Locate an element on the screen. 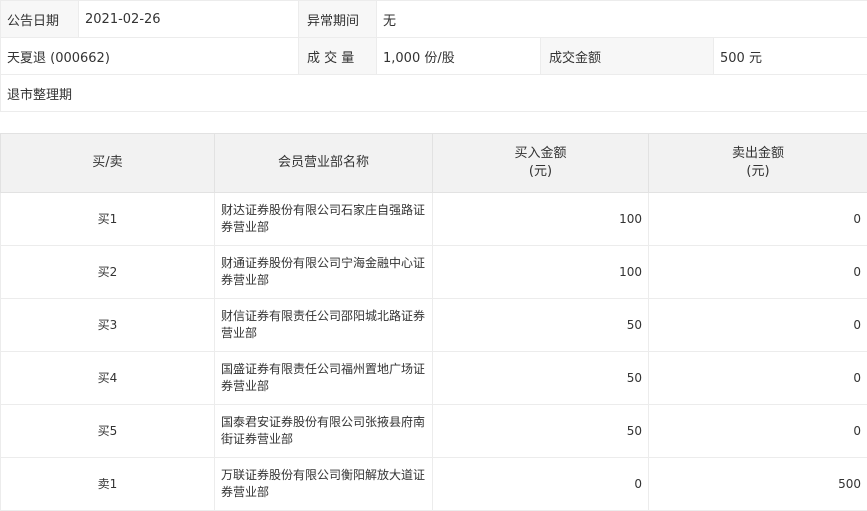 Image resolution: width=867 pixels, height=511 pixels. table-header-row: 买/卖 会员营业部名称 买入金额 (元) 卖出金额 (元) is located at coordinates (434, 163).